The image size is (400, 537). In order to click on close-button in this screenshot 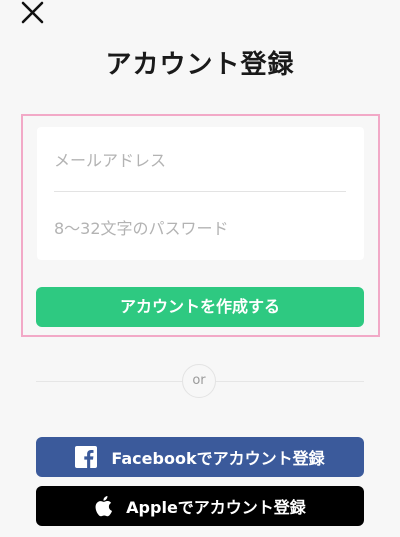, I will do `click(33, 13)`.